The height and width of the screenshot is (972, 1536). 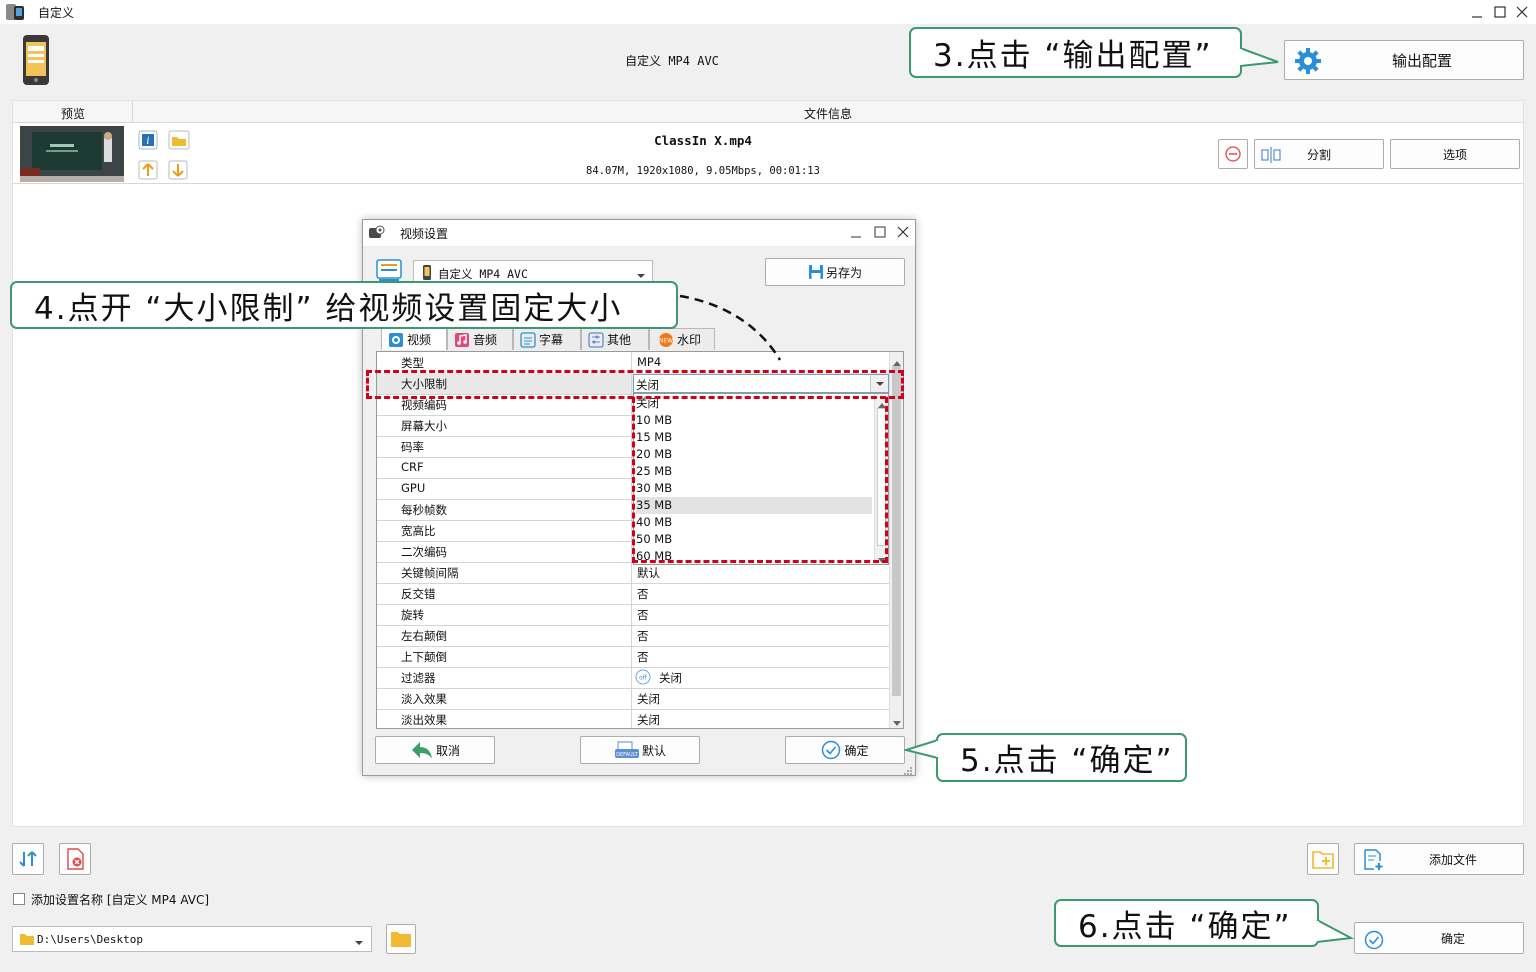 I want to click on property-name: CRF, so click(x=412, y=467).